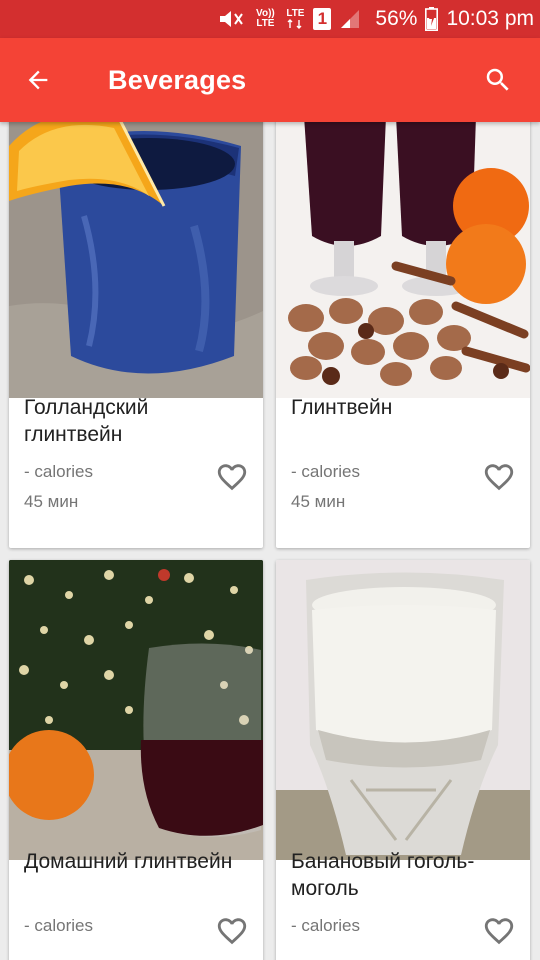  Describe the element at coordinates (322, 19) in the screenshot. I see `sim-slot-icon: 1` at that location.